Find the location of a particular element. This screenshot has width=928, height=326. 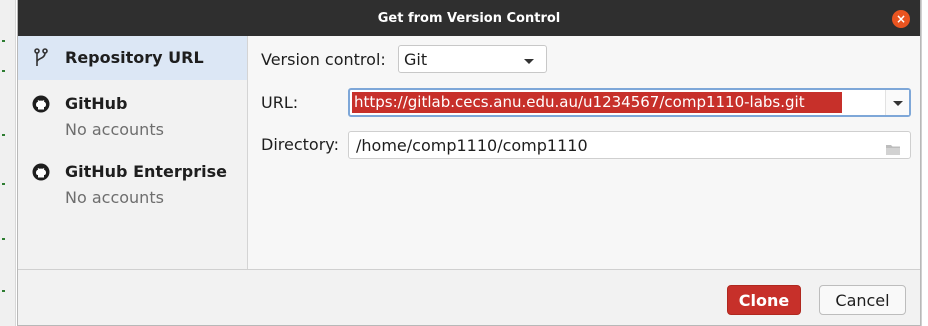

sidebar-item-label: Repository URL is located at coordinates (134, 57).